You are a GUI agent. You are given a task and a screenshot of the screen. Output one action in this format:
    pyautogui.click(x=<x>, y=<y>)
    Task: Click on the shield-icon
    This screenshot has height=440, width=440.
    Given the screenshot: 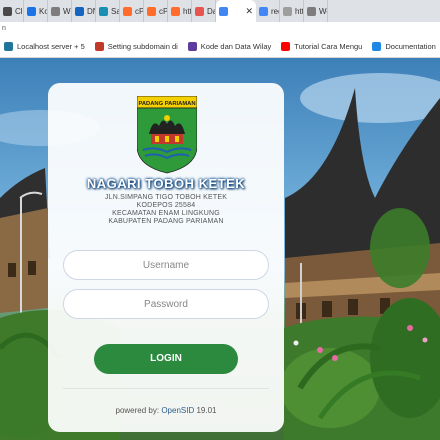 What is the action you would take?
    pyautogui.click(x=192, y=46)
    